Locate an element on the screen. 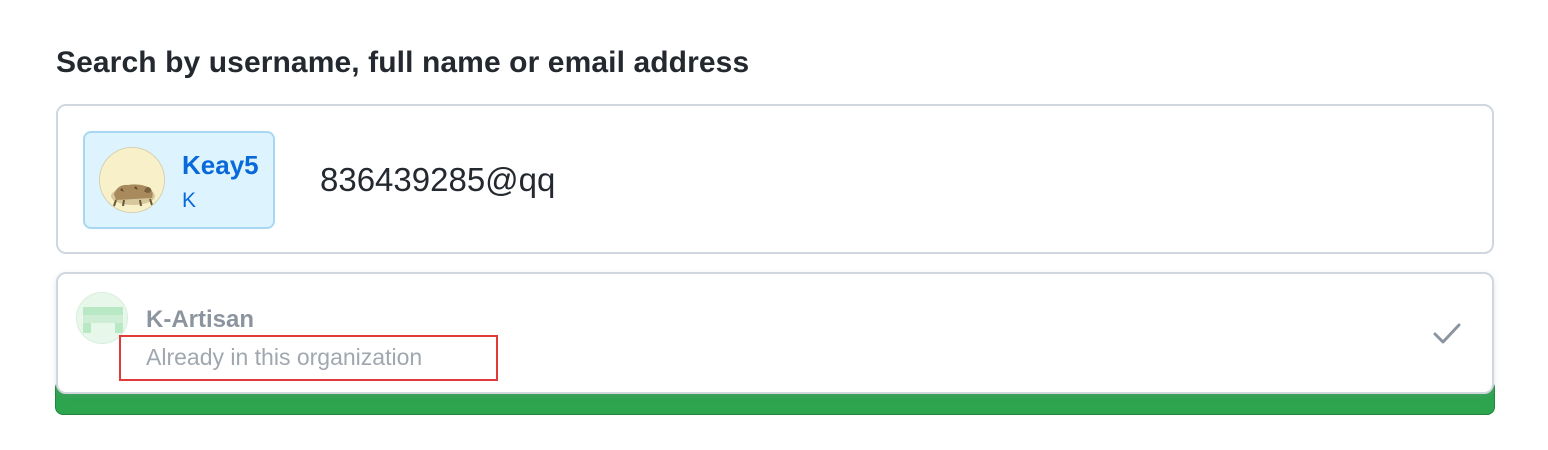 This screenshot has height=450, width=1548. avatar is located at coordinates (132, 180).